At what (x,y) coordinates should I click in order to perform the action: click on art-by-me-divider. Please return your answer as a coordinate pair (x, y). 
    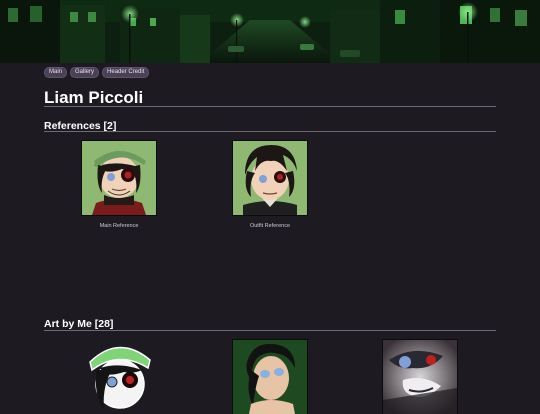
    Looking at the image, I should click on (270, 330).